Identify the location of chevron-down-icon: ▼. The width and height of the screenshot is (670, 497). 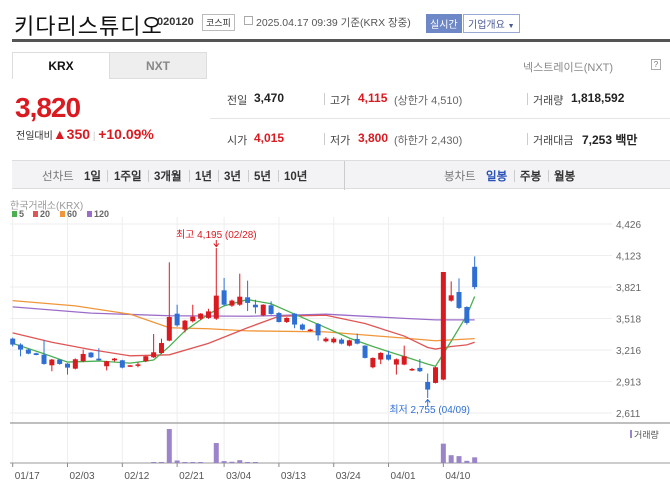
(511, 26).